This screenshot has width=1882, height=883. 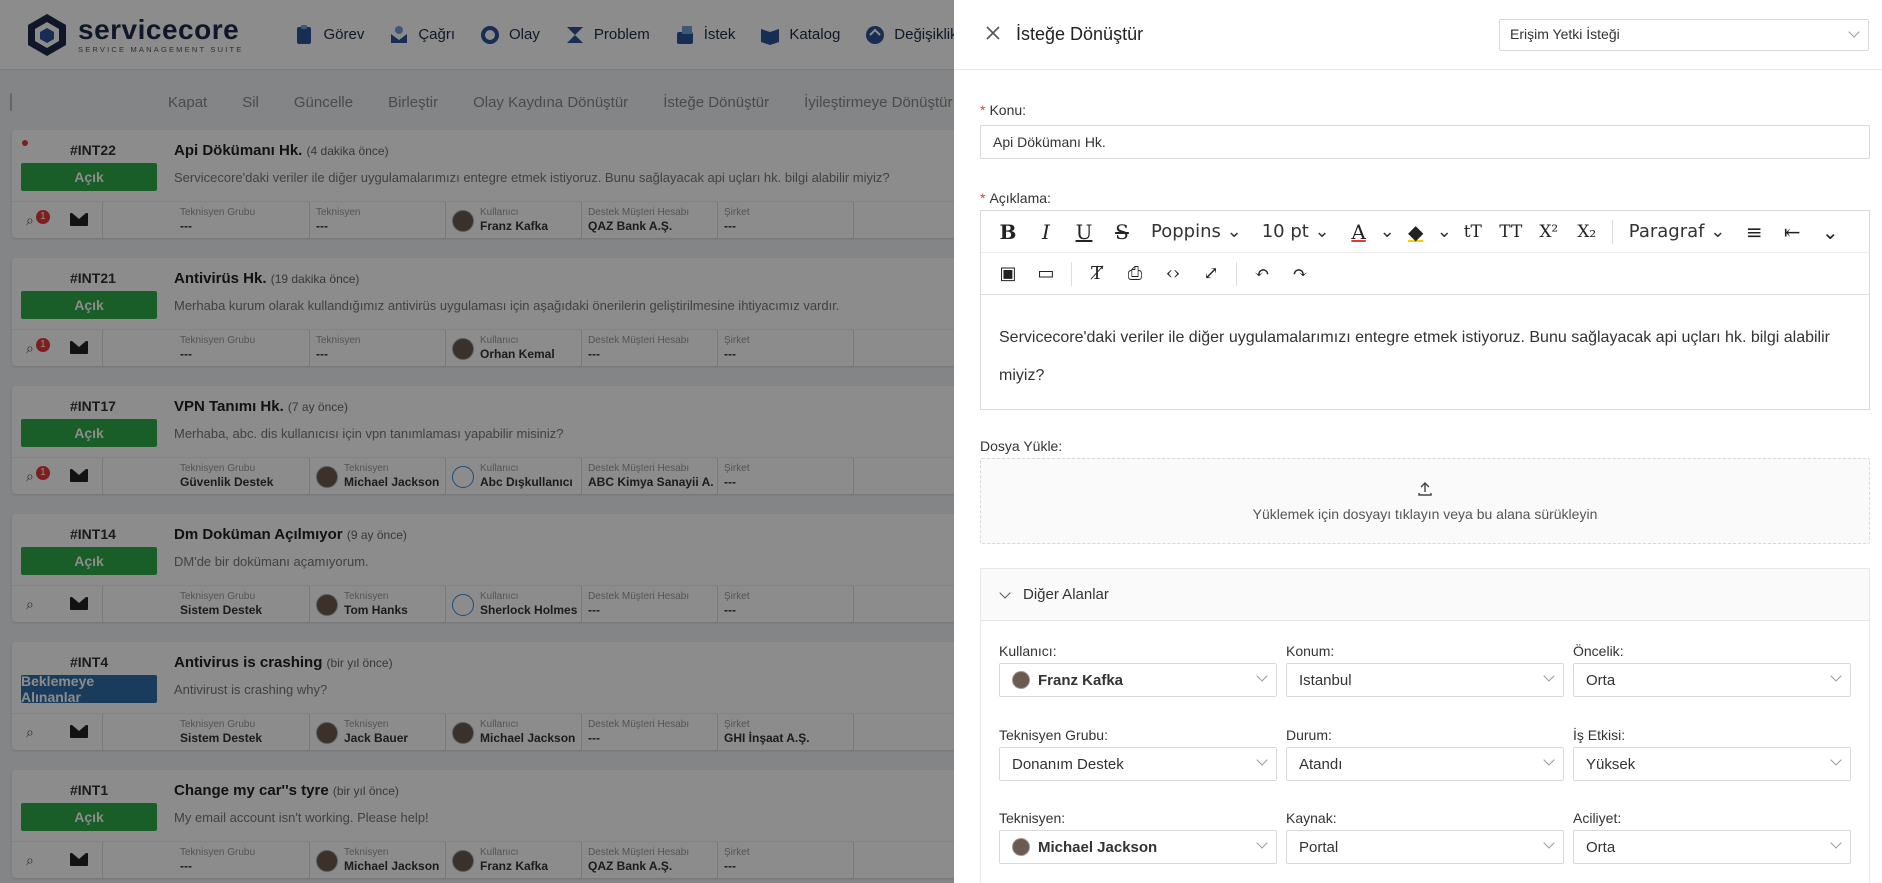 What do you see at coordinates (1712, 847) in the screenshot?
I see `urgency-select: Orta` at bounding box center [1712, 847].